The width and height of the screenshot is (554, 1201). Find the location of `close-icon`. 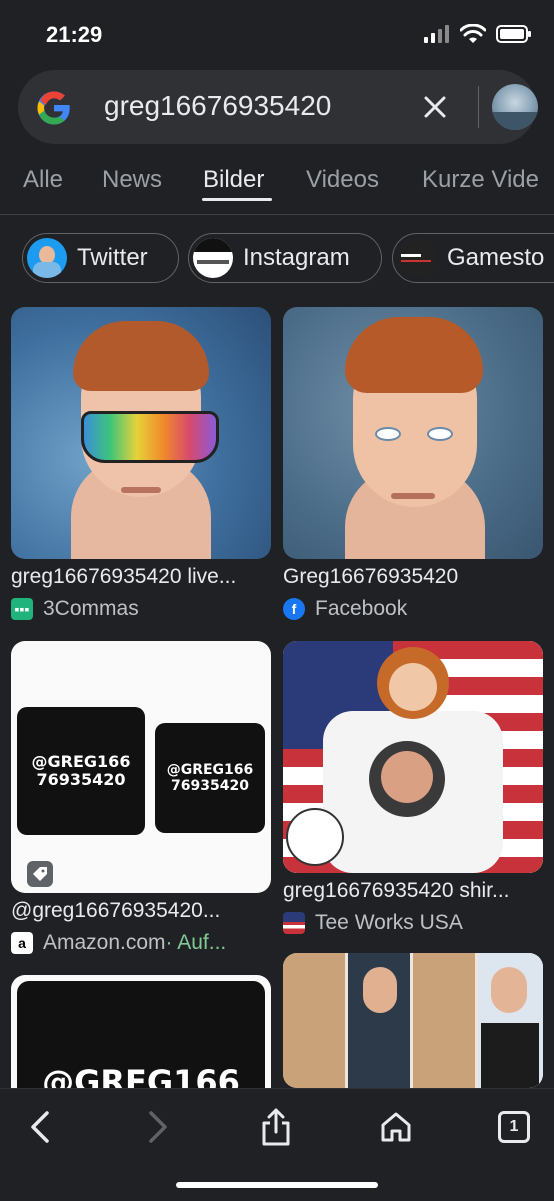

close-icon is located at coordinates (435, 107).